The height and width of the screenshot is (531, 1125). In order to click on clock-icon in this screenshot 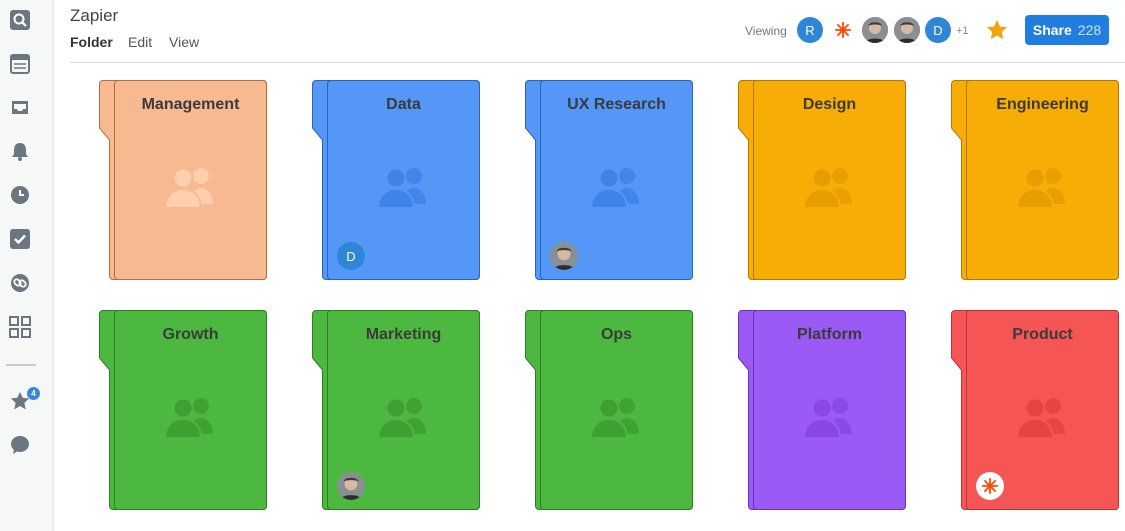, I will do `click(20, 195)`.